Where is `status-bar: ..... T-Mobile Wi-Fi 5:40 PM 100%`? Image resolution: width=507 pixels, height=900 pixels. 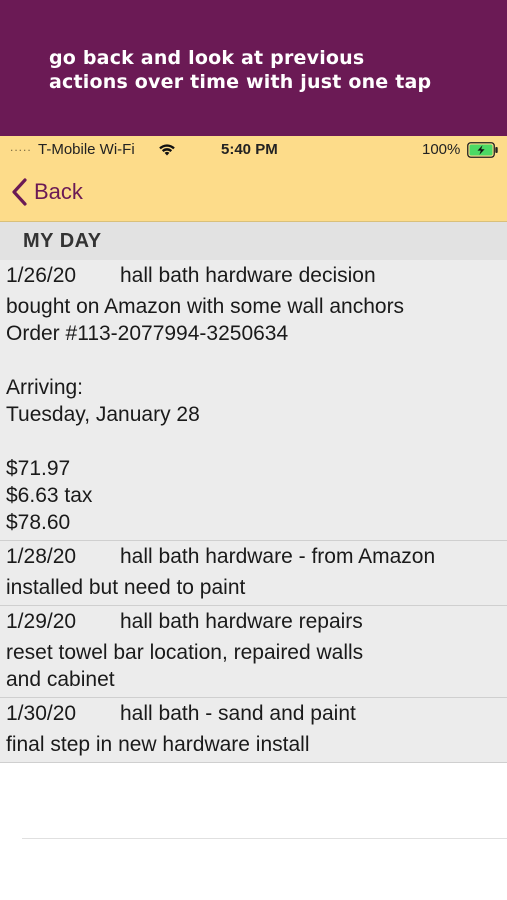
status-bar: ..... T-Mobile Wi-Fi 5:40 PM 100% is located at coordinates (253, 149).